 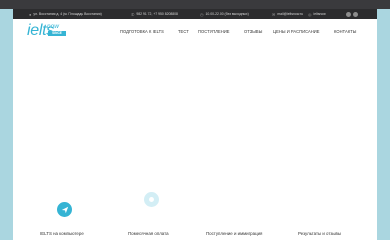 I want to click on nav-reviews: ОТЗЫВЫ, so click(x=253, y=33).